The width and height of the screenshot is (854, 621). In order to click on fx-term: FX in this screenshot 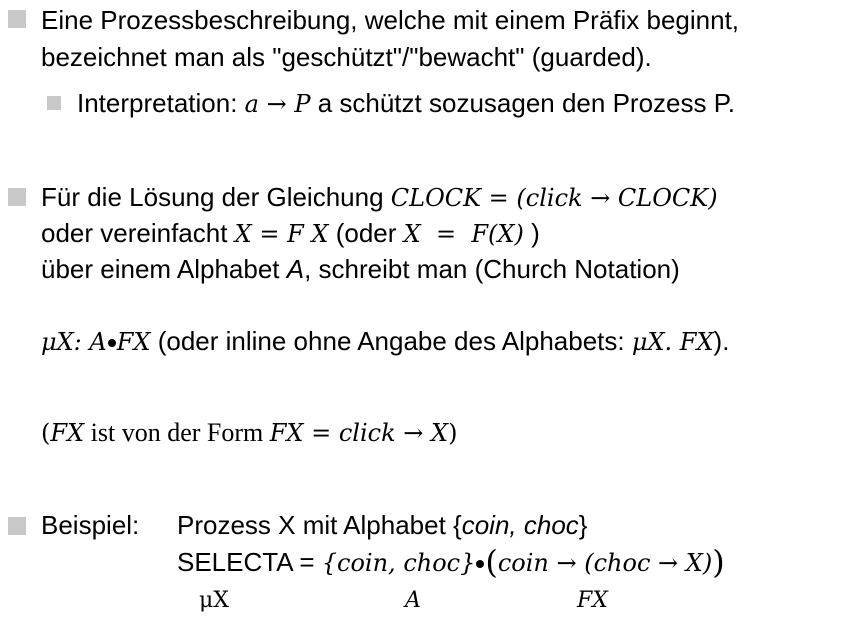, I will do `click(67, 433)`.